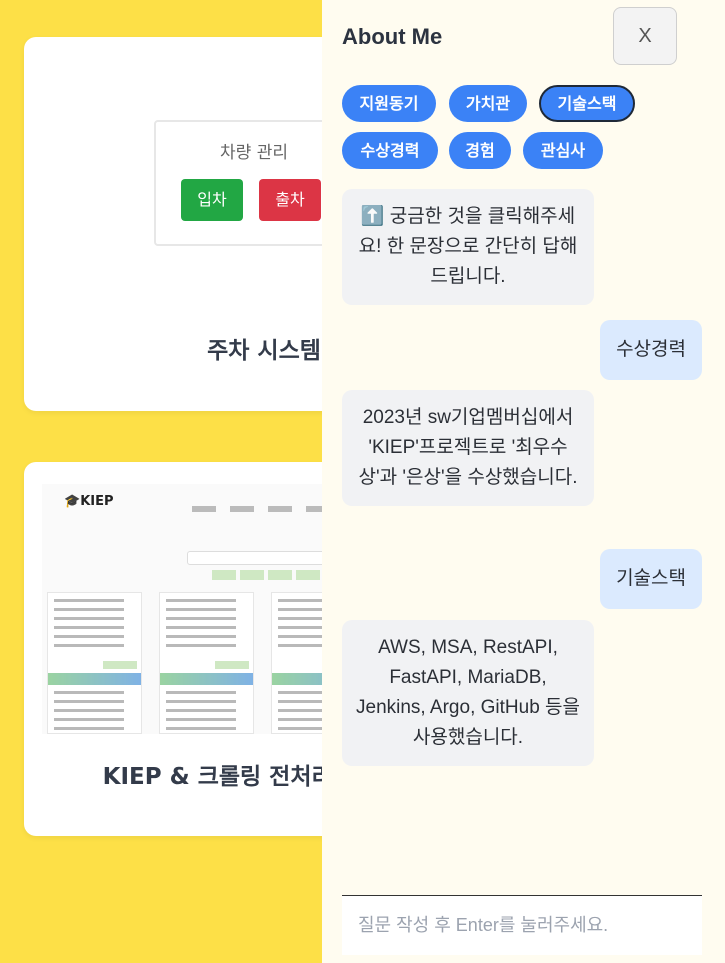  Describe the element at coordinates (390, 150) in the screenshot. I see `chip-awards: 수상경력` at that location.